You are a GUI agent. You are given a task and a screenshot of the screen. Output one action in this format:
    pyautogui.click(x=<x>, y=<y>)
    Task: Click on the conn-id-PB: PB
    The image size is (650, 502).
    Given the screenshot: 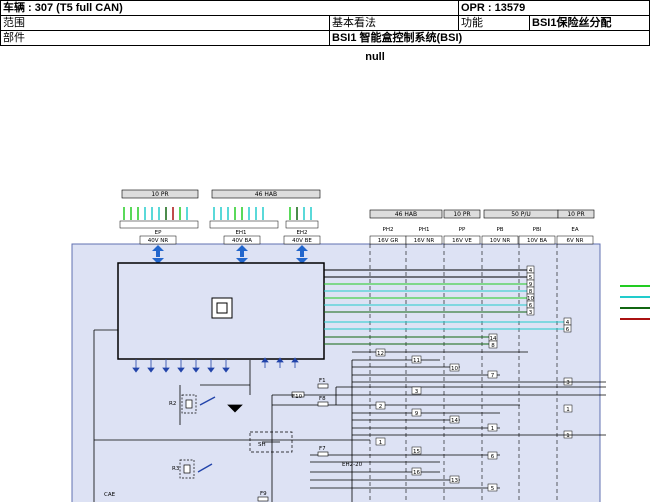 What is the action you would take?
    pyautogui.click(x=499, y=230)
    